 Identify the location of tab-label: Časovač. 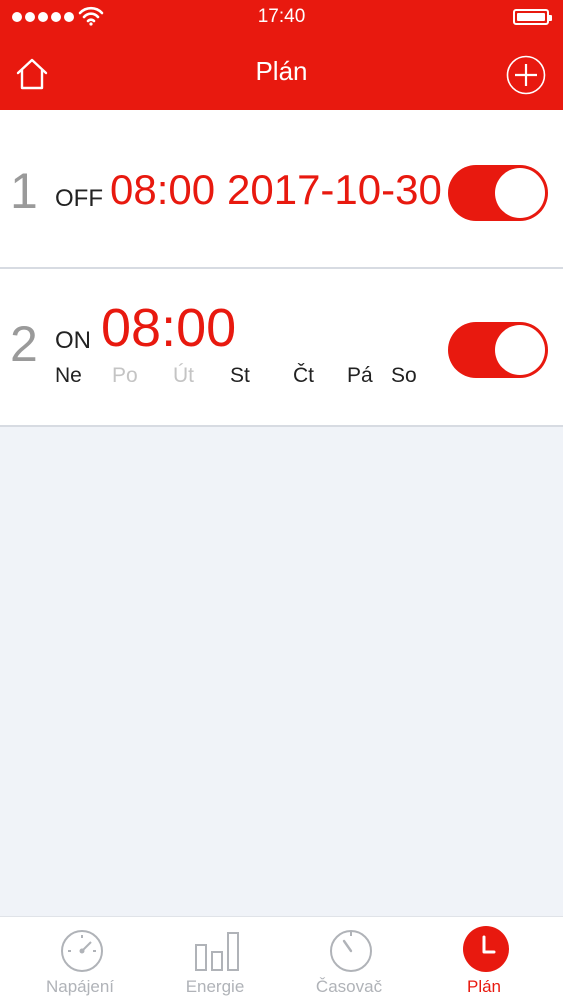
(349, 986).